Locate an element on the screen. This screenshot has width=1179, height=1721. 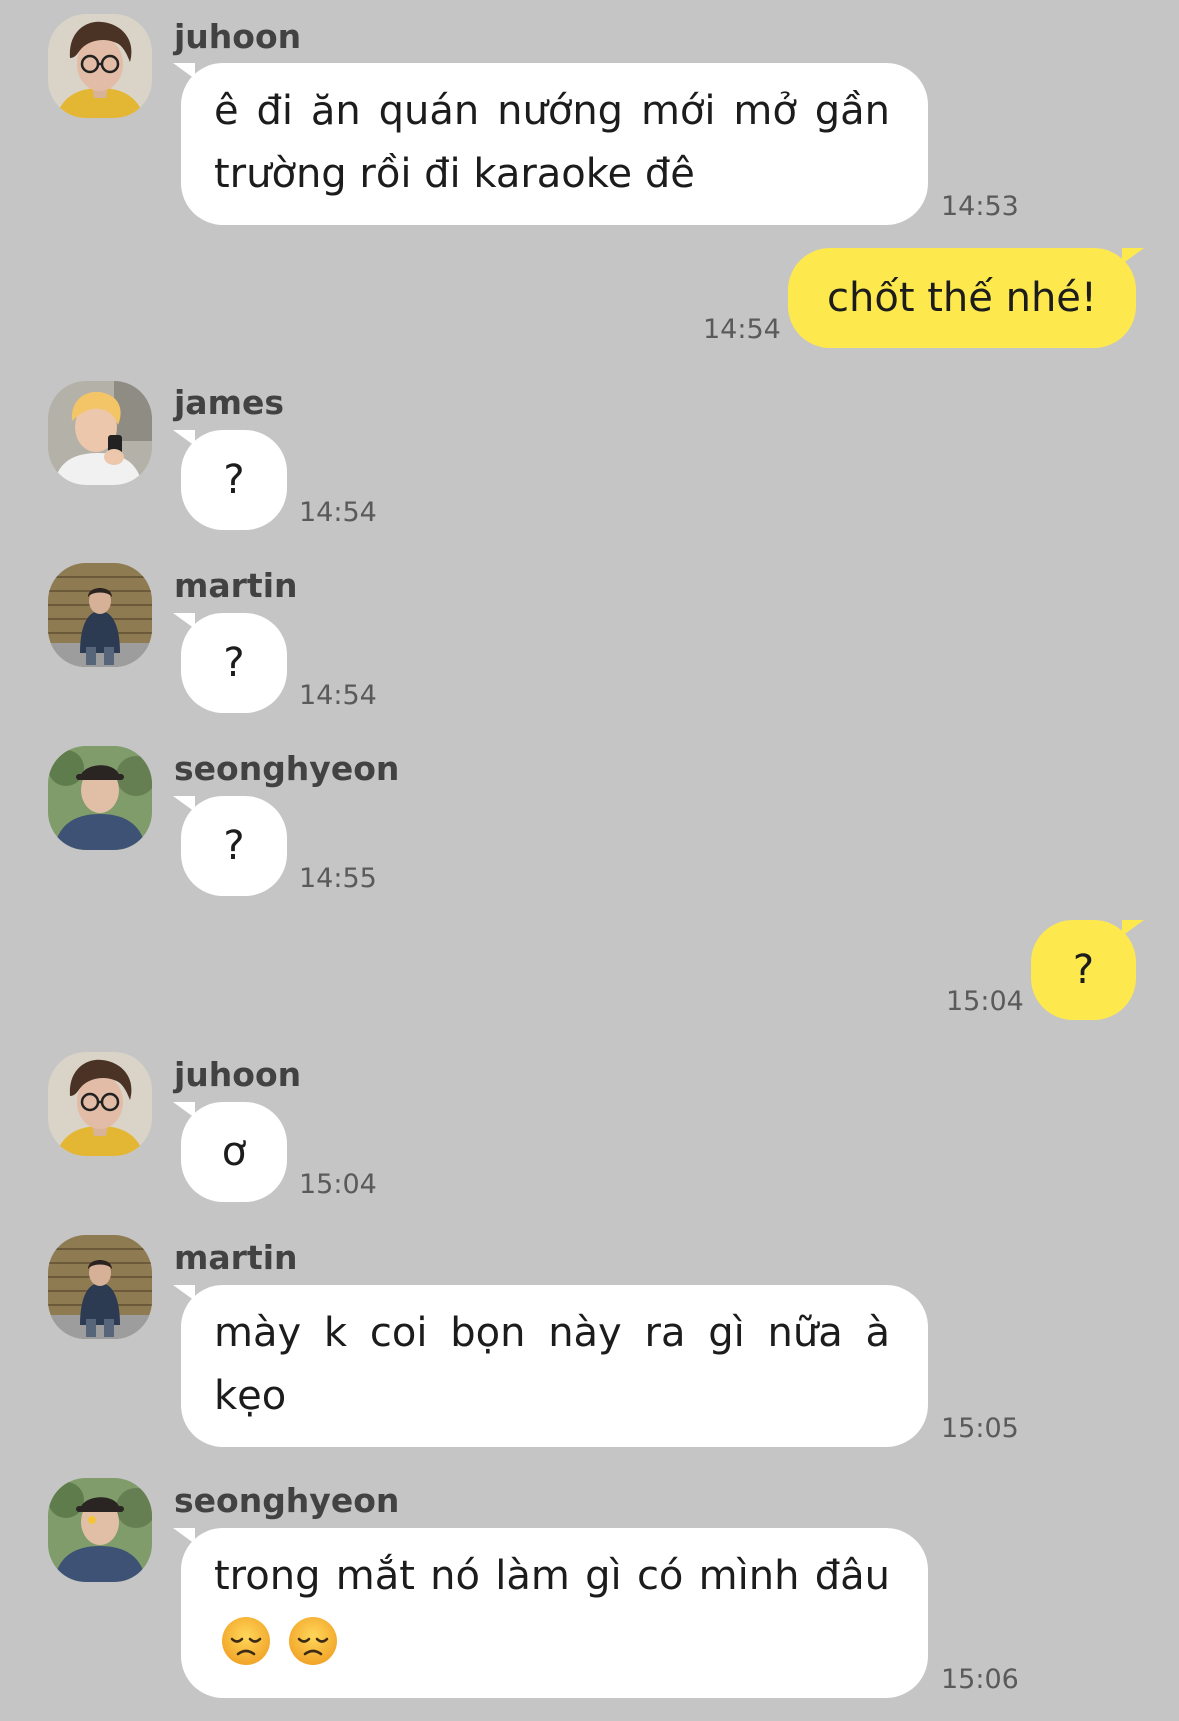
message-time: 15:05 is located at coordinates (980, 1428).